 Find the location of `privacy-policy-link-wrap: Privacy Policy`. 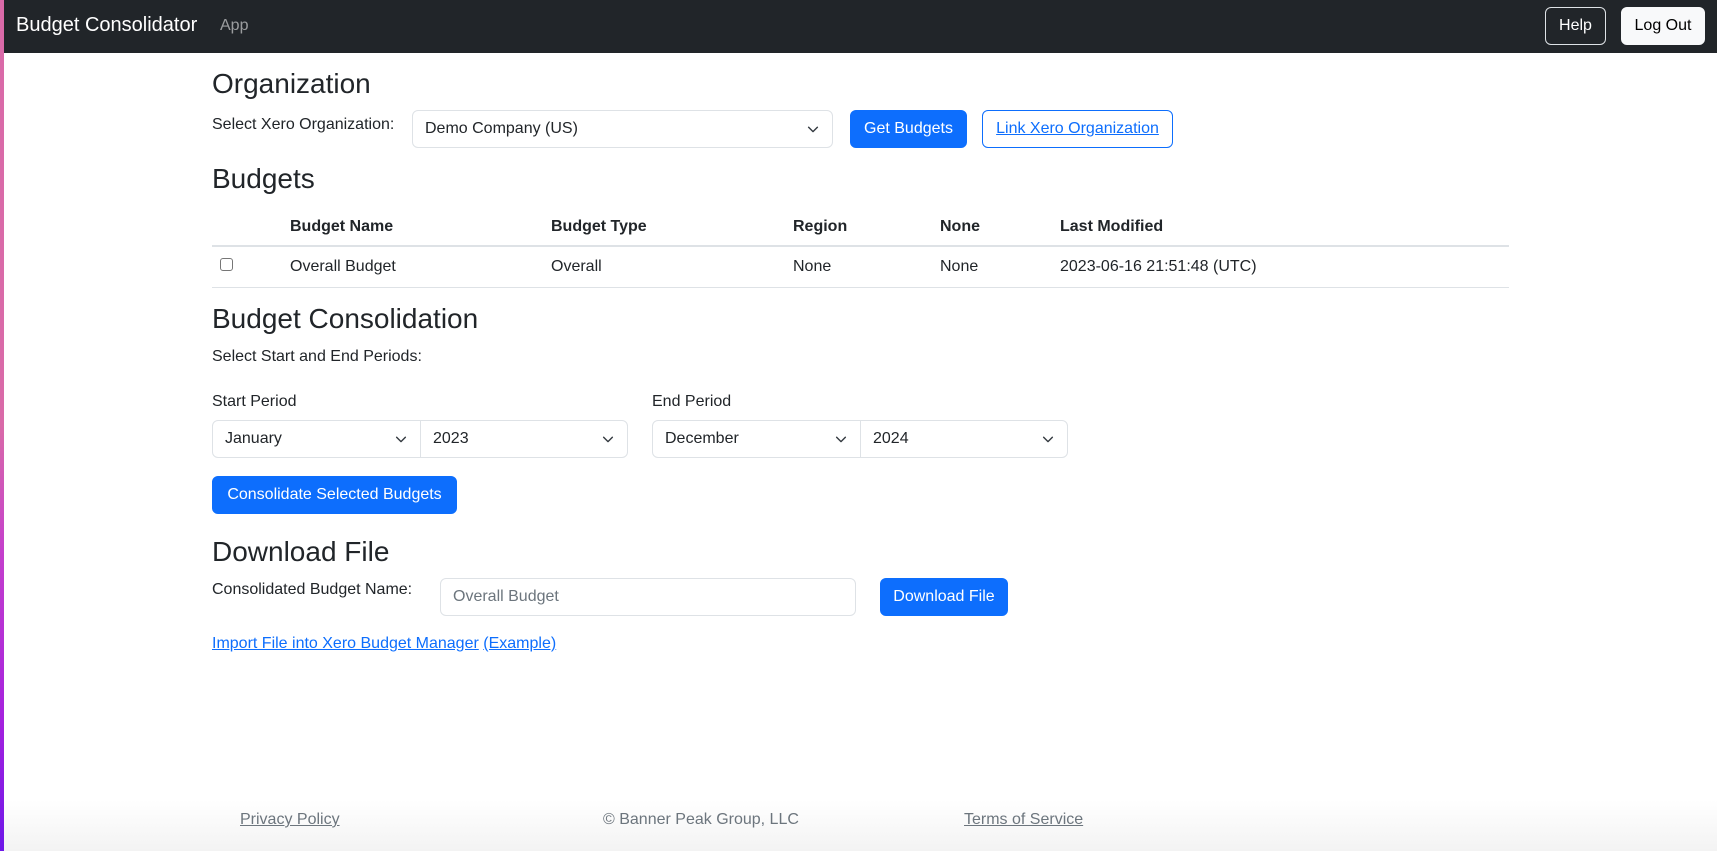

privacy-policy-link-wrap: Privacy Policy is located at coordinates (290, 820).